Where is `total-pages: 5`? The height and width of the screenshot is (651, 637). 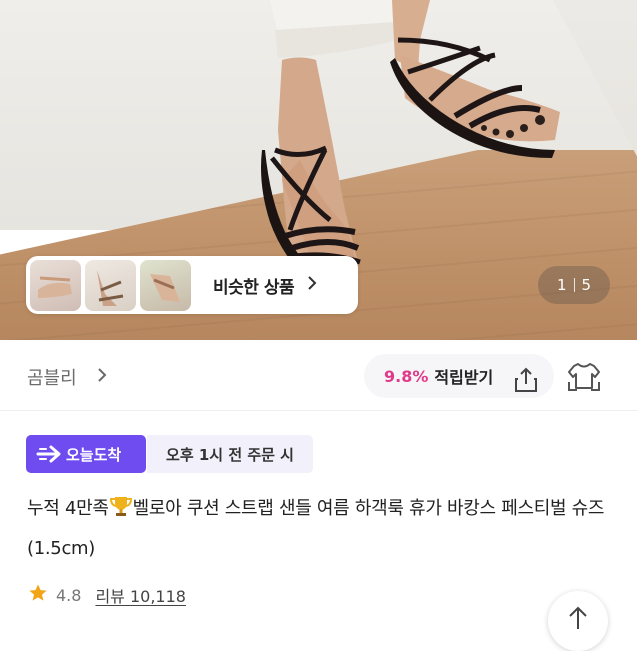
total-pages: 5 is located at coordinates (586, 285).